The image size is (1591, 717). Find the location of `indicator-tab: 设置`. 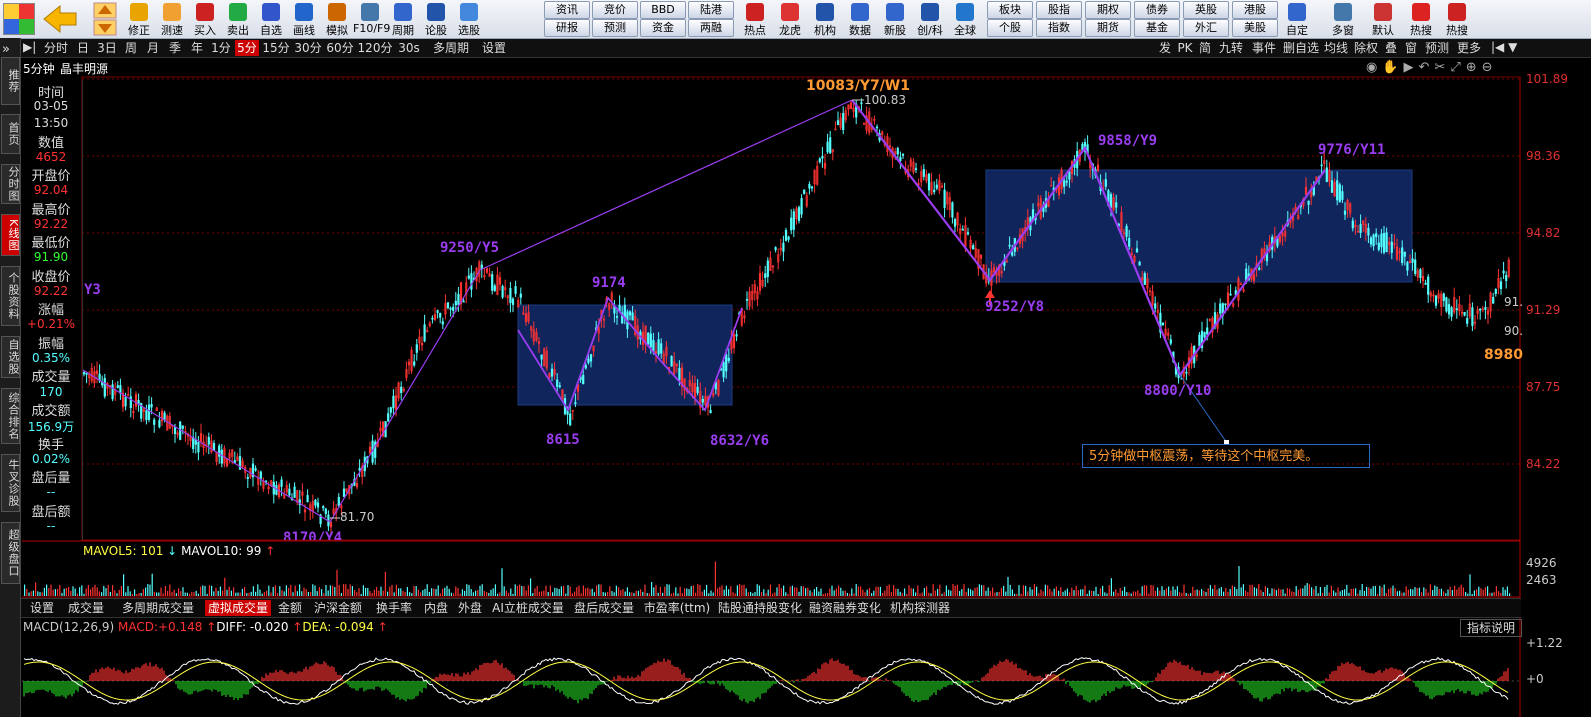

indicator-tab: 设置 is located at coordinates (42, 608).